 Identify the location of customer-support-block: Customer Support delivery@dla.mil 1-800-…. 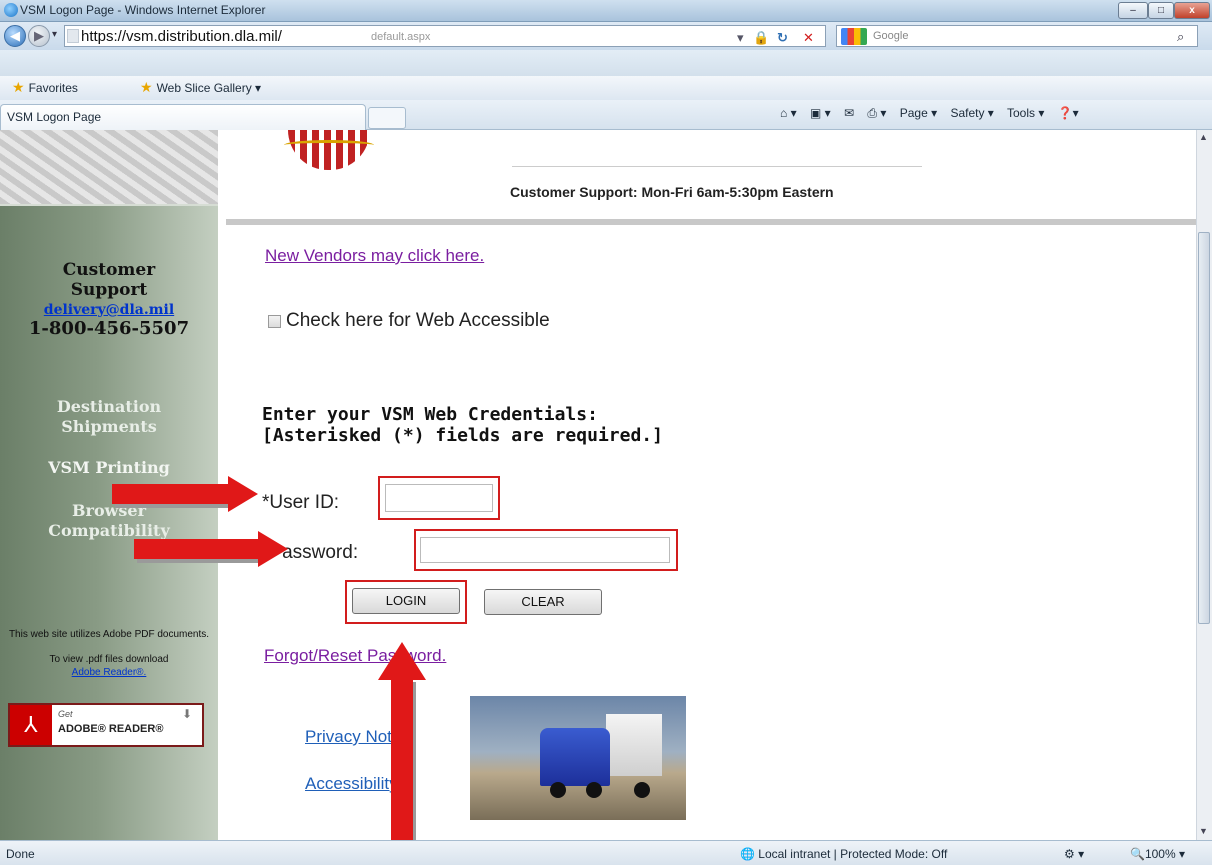
(109, 299).